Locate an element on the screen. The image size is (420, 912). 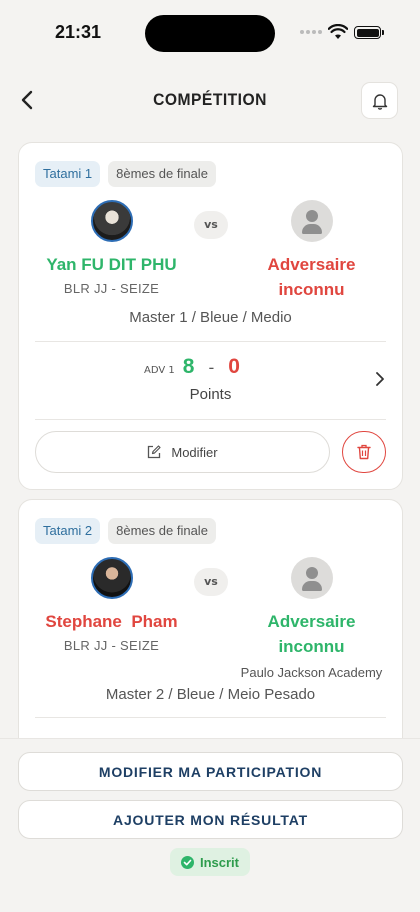
registration-status-badge: Inscrit is located at coordinates (210, 862).